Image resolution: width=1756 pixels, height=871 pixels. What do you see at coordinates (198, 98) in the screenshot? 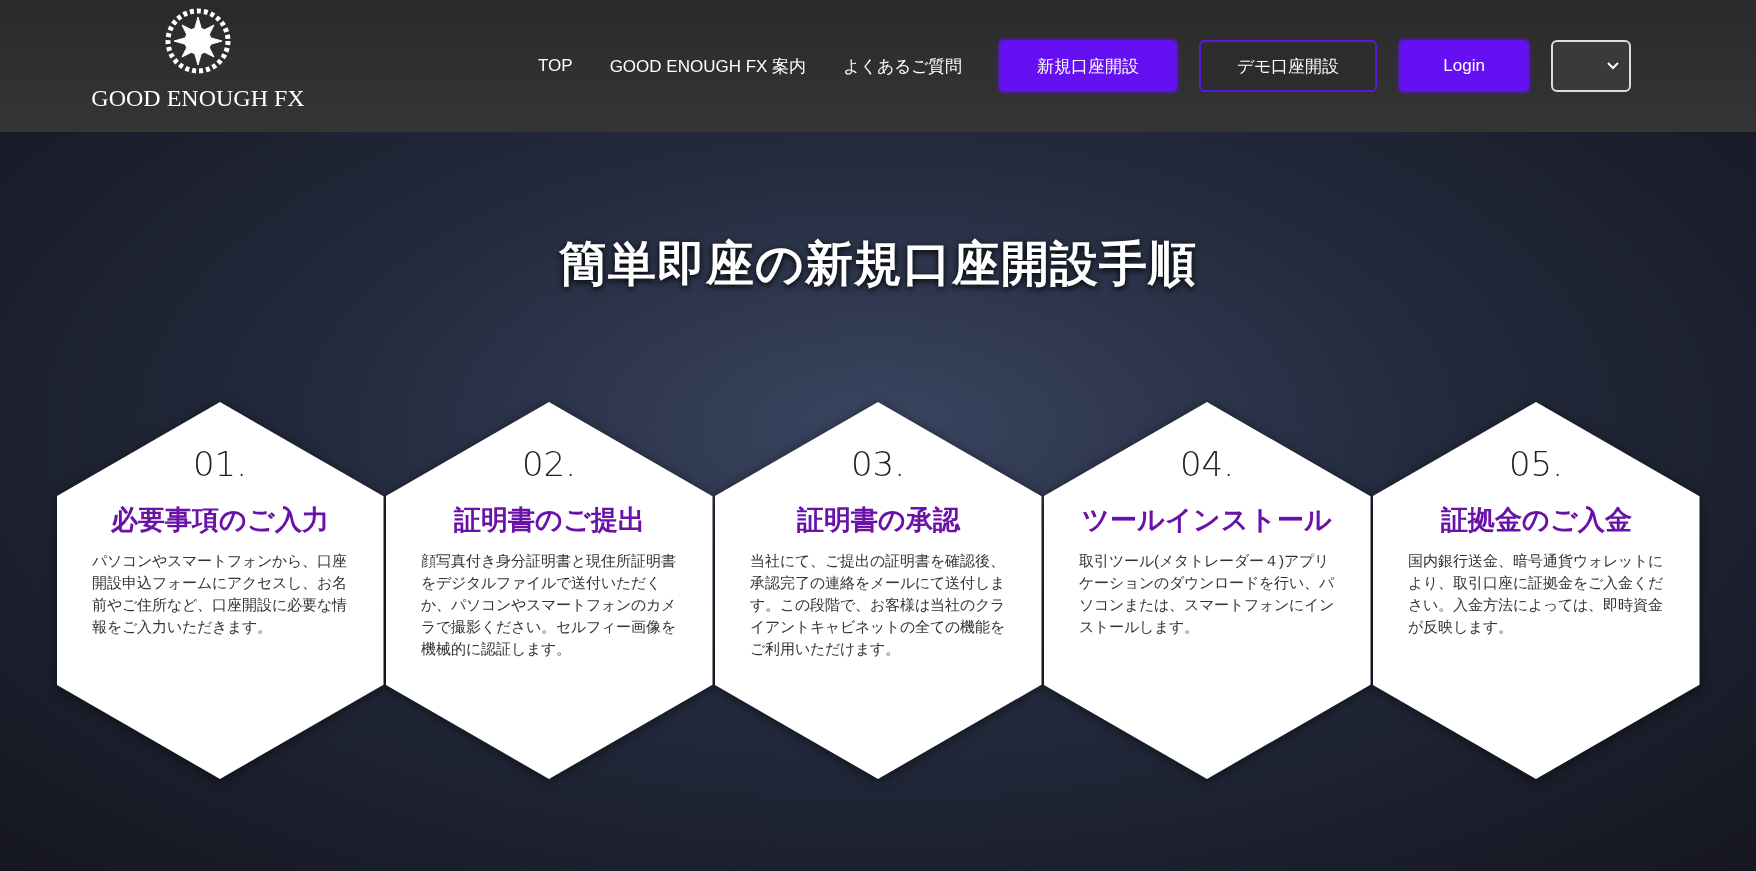
I see `brand-name: GOOD ENOUGH FX` at bounding box center [198, 98].